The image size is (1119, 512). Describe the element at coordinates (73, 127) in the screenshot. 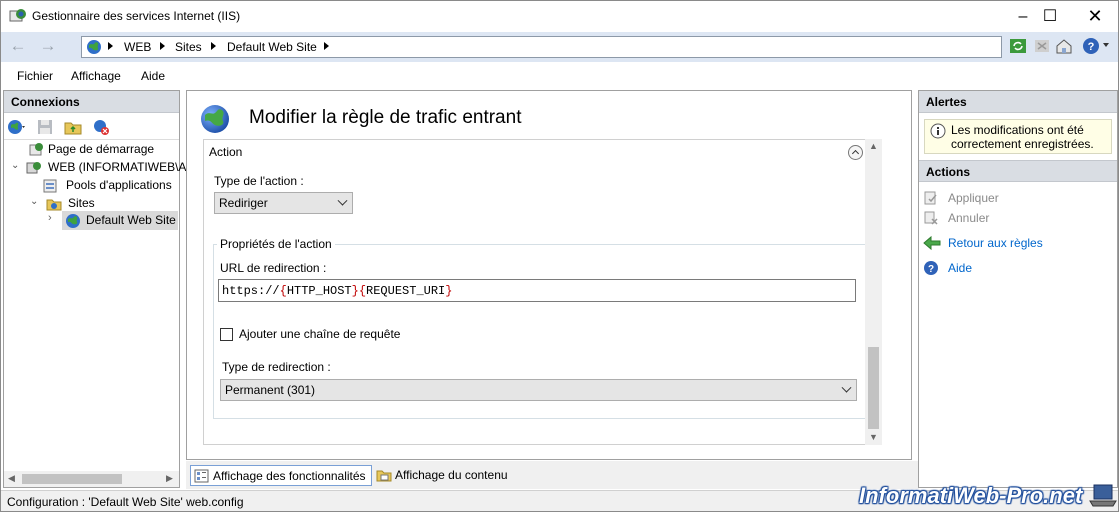

I see `up-folder-icon` at that location.